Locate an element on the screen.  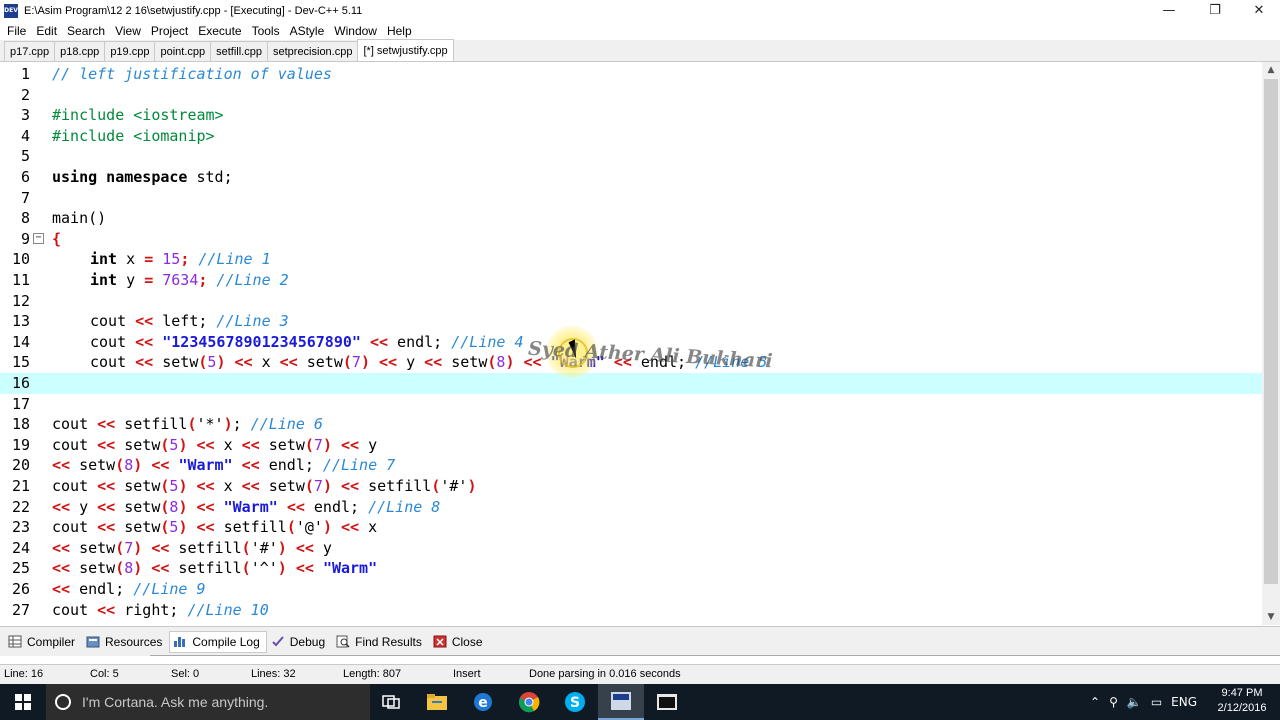
line-number: 17 is located at coordinates (20, 403).